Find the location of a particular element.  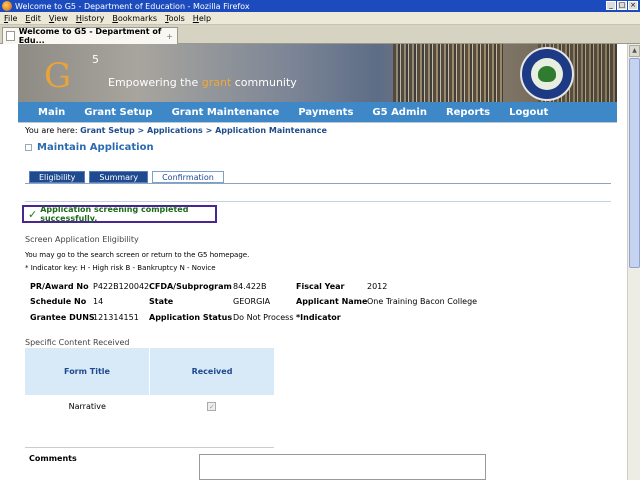

banner-tagline: Empowering the grant community is located at coordinates (202, 82).